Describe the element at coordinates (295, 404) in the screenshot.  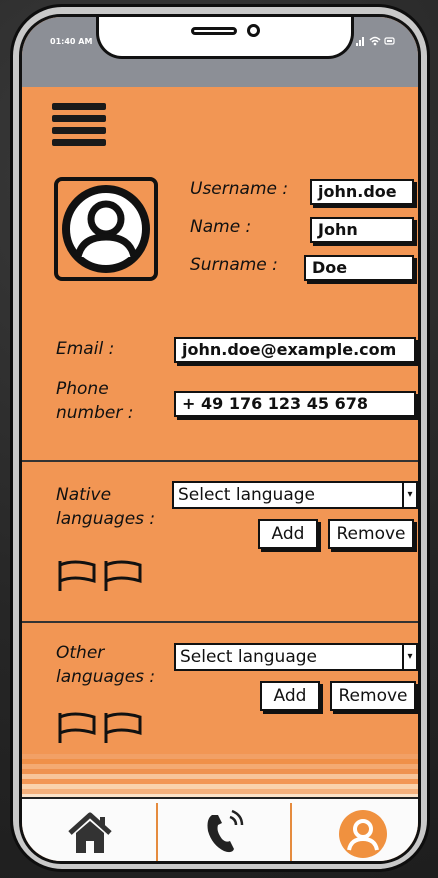
I see `phone-field: + 49 176 123 45 678` at that location.